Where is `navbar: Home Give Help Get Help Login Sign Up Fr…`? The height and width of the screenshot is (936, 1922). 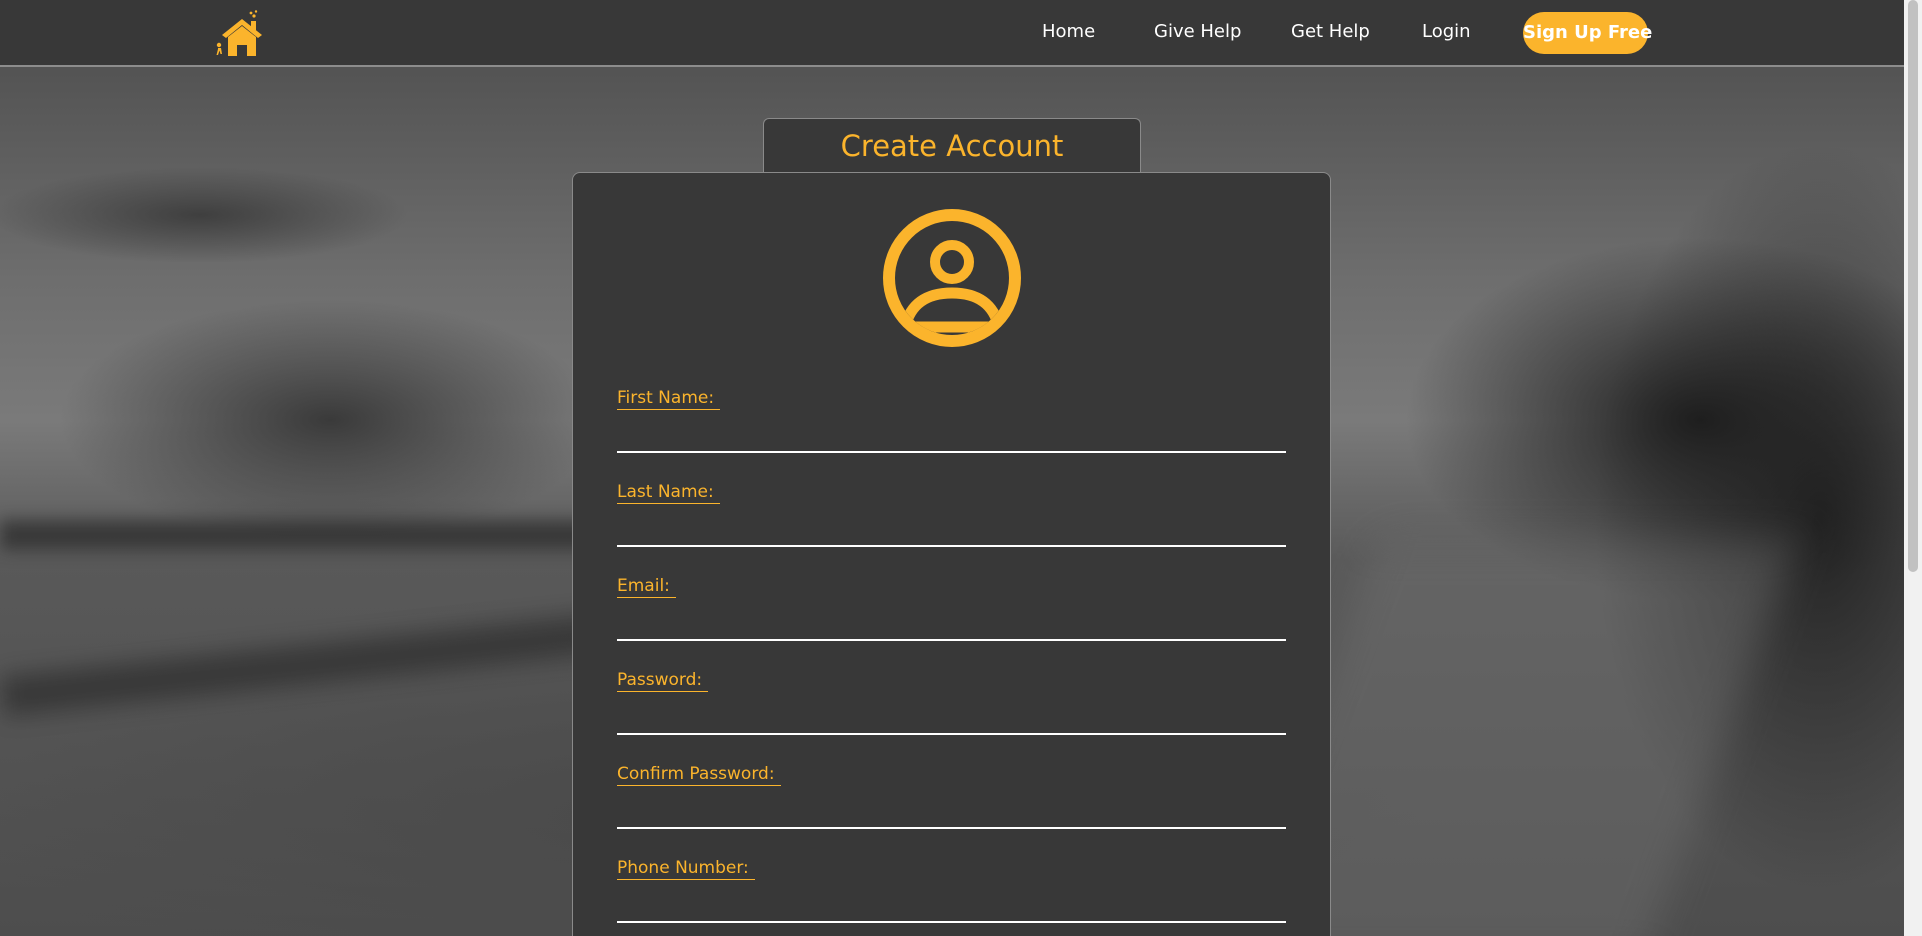
navbar: Home Give Help Get Help Login Sign Up Fr… is located at coordinates (952, 33).